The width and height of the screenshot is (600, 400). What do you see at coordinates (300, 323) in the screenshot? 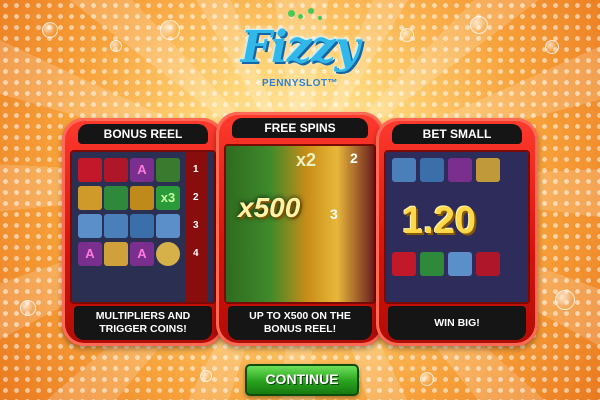
I see `card-description: UP TO X500 ON THE BONUS REEL!` at bounding box center [300, 323].